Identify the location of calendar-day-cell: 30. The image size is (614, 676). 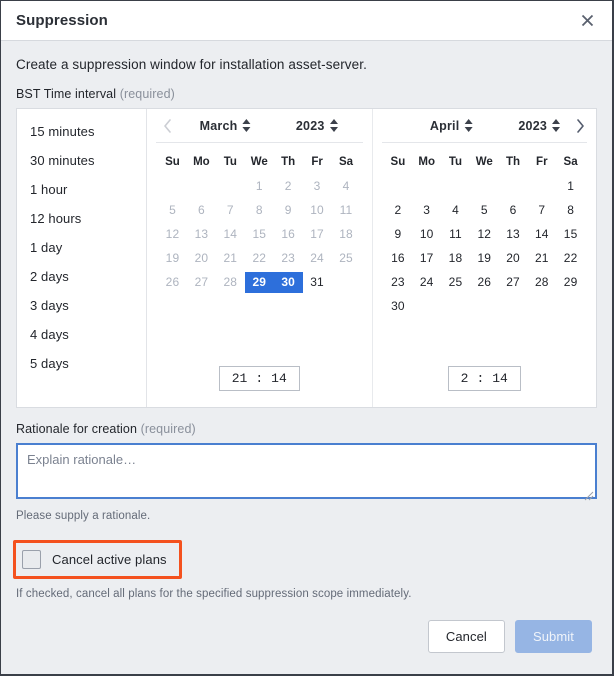
(288, 282).